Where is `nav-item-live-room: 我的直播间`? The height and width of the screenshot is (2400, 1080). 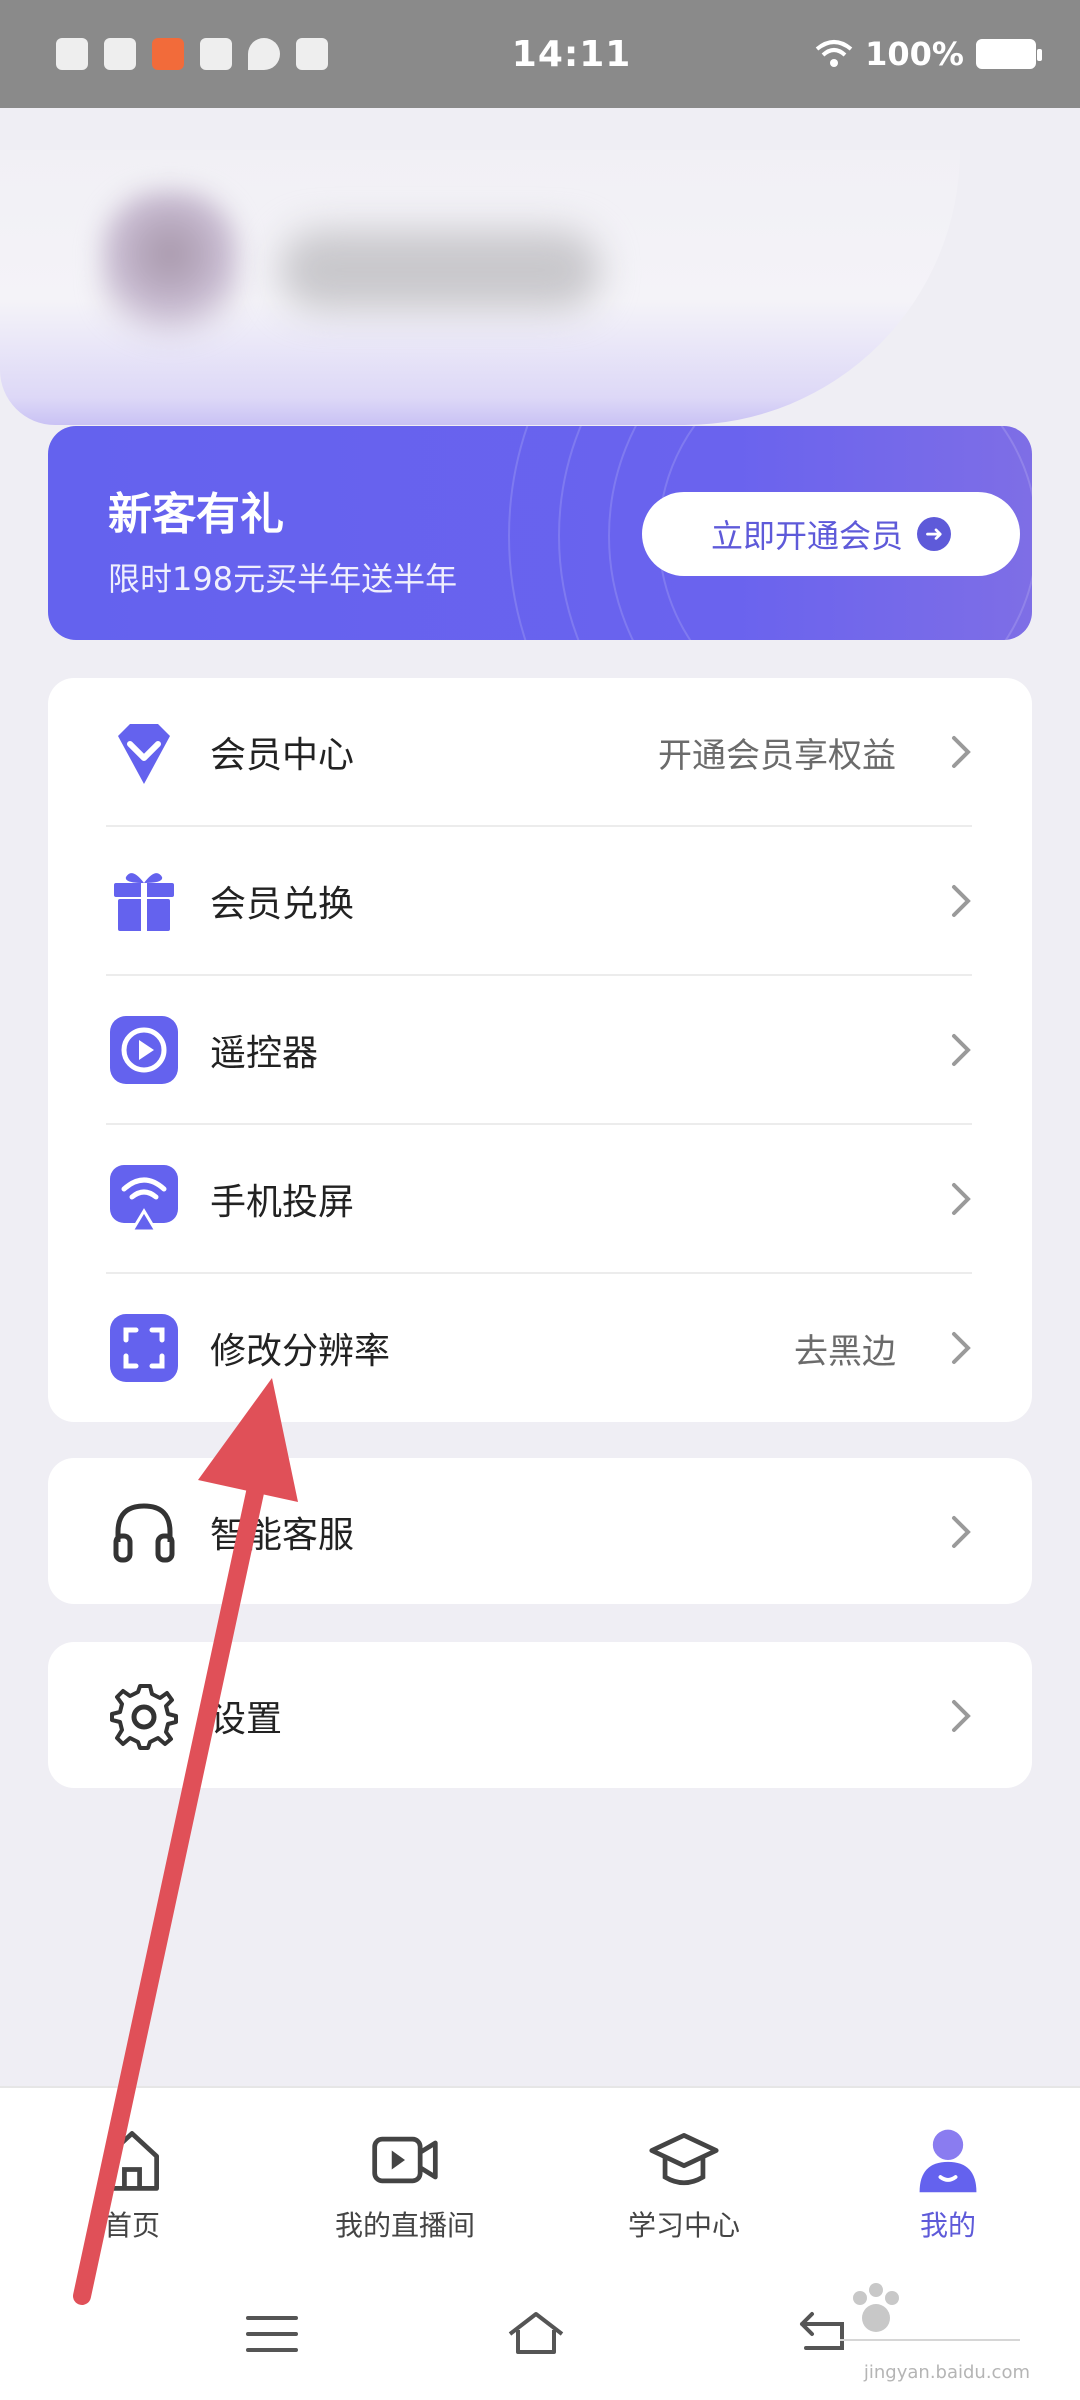 nav-item-live-room: 我的直播间 is located at coordinates (405, 2184).